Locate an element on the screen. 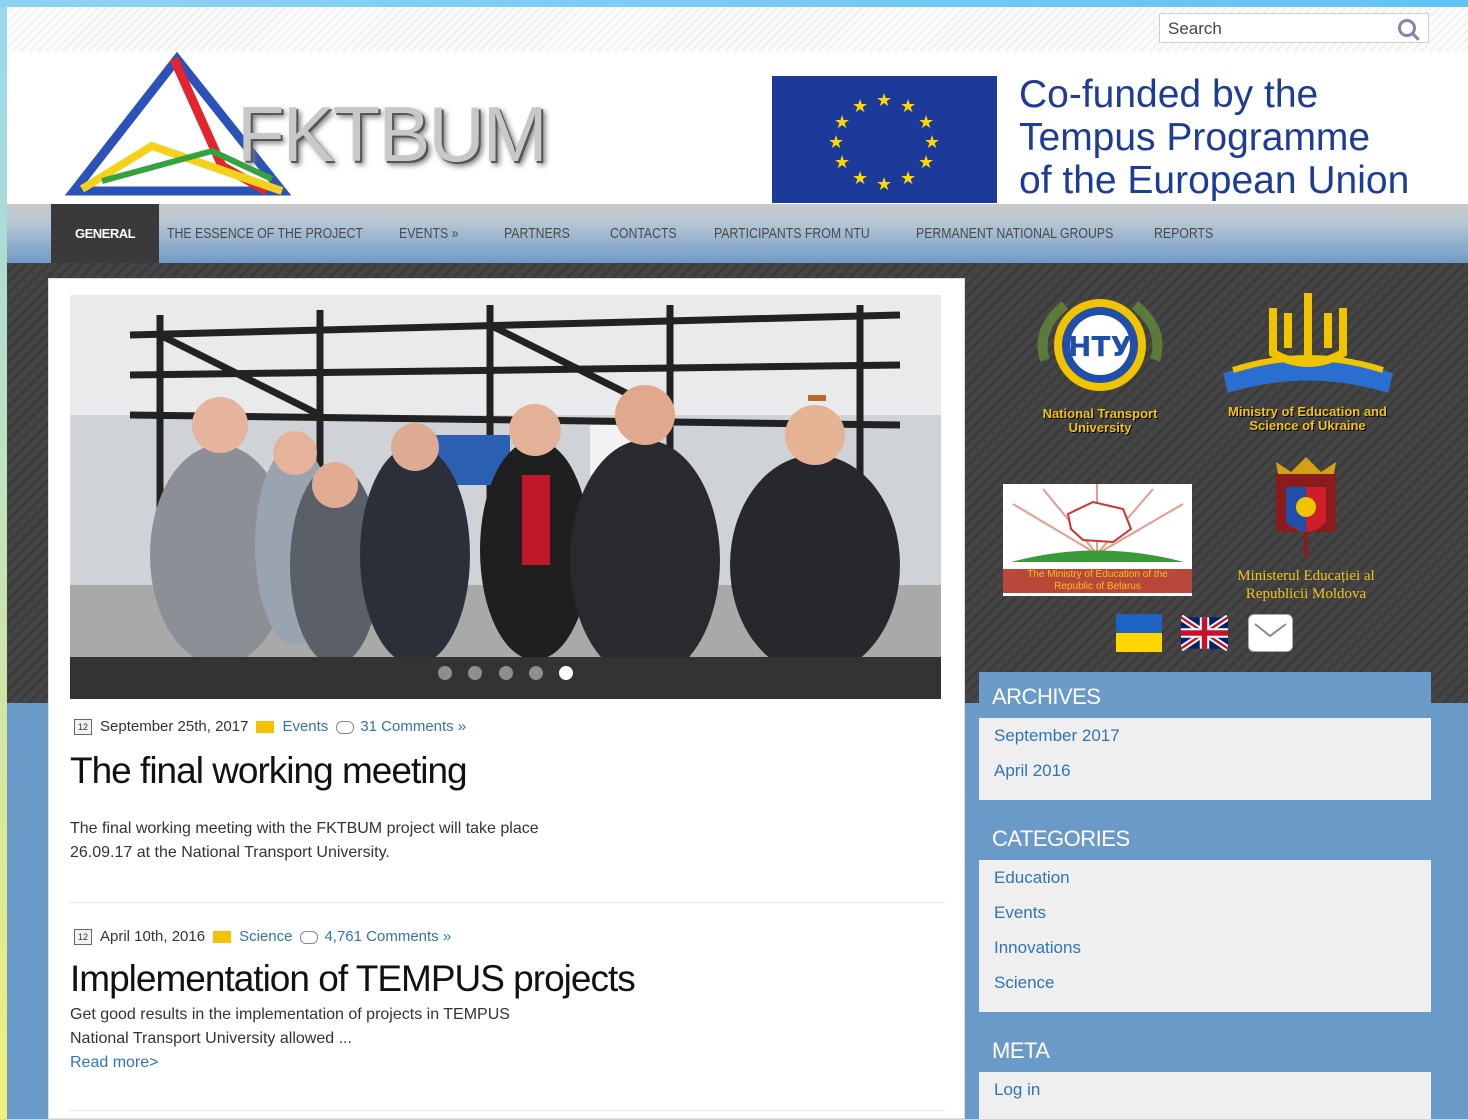 This screenshot has height=1119, width=1468. archive-link: April 2016 is located at coordinates (1032, 771).